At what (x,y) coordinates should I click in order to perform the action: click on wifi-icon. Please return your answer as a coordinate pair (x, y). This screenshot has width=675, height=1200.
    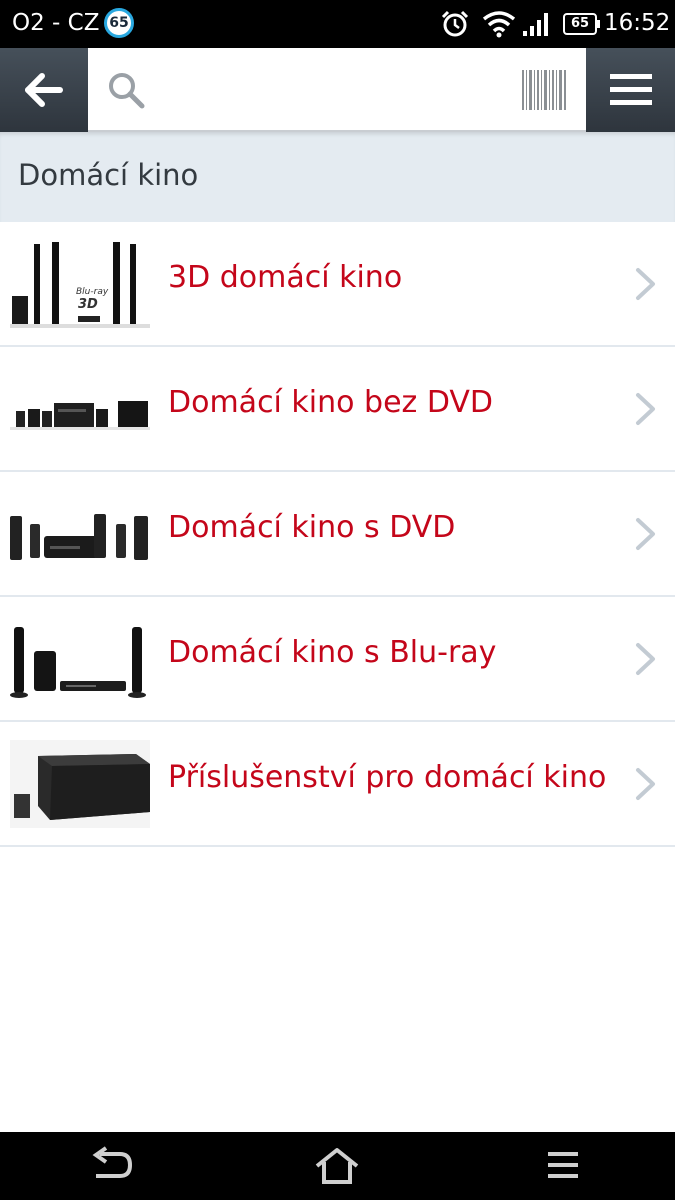
    Looking at the image, I should click on (499, 24).